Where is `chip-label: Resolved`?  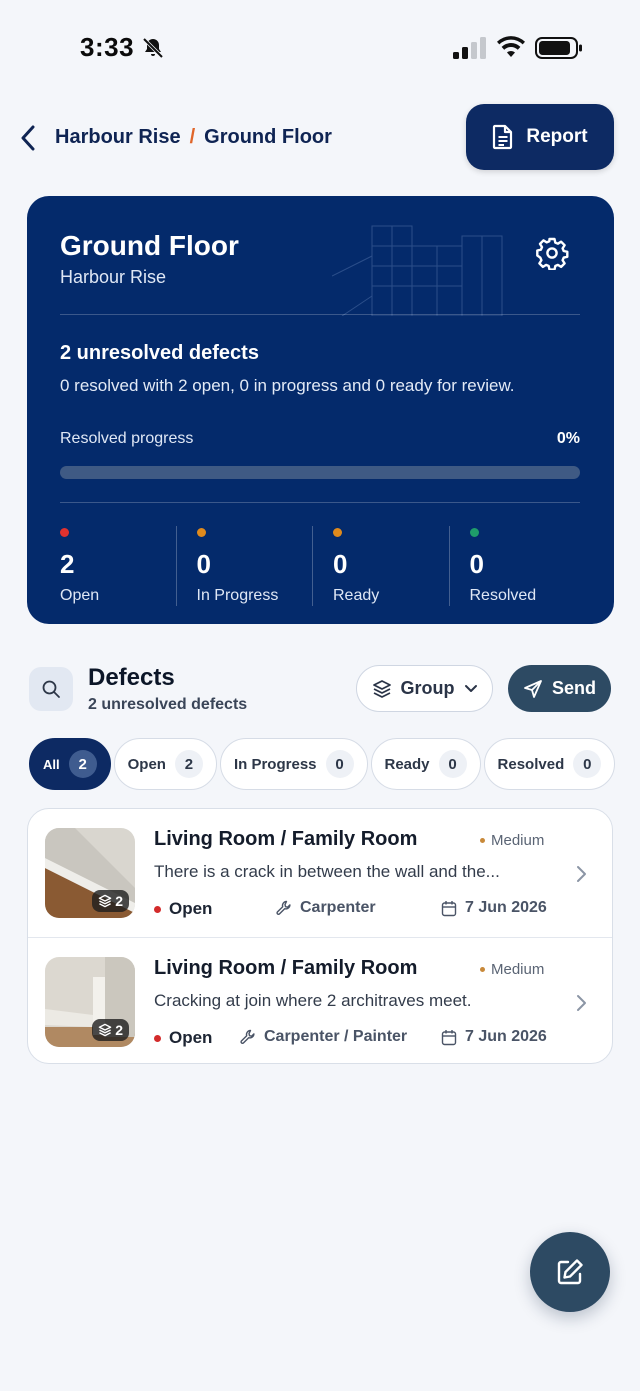 chip-label: Resolved is located at coordinates (531, 764).